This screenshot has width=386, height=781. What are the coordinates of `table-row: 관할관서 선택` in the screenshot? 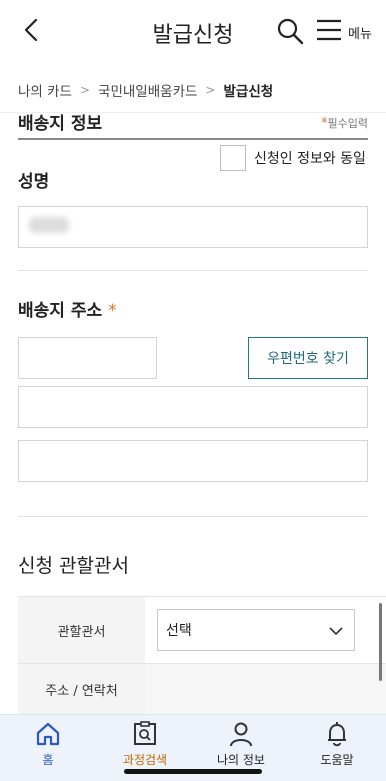 It's located at (202, 629).